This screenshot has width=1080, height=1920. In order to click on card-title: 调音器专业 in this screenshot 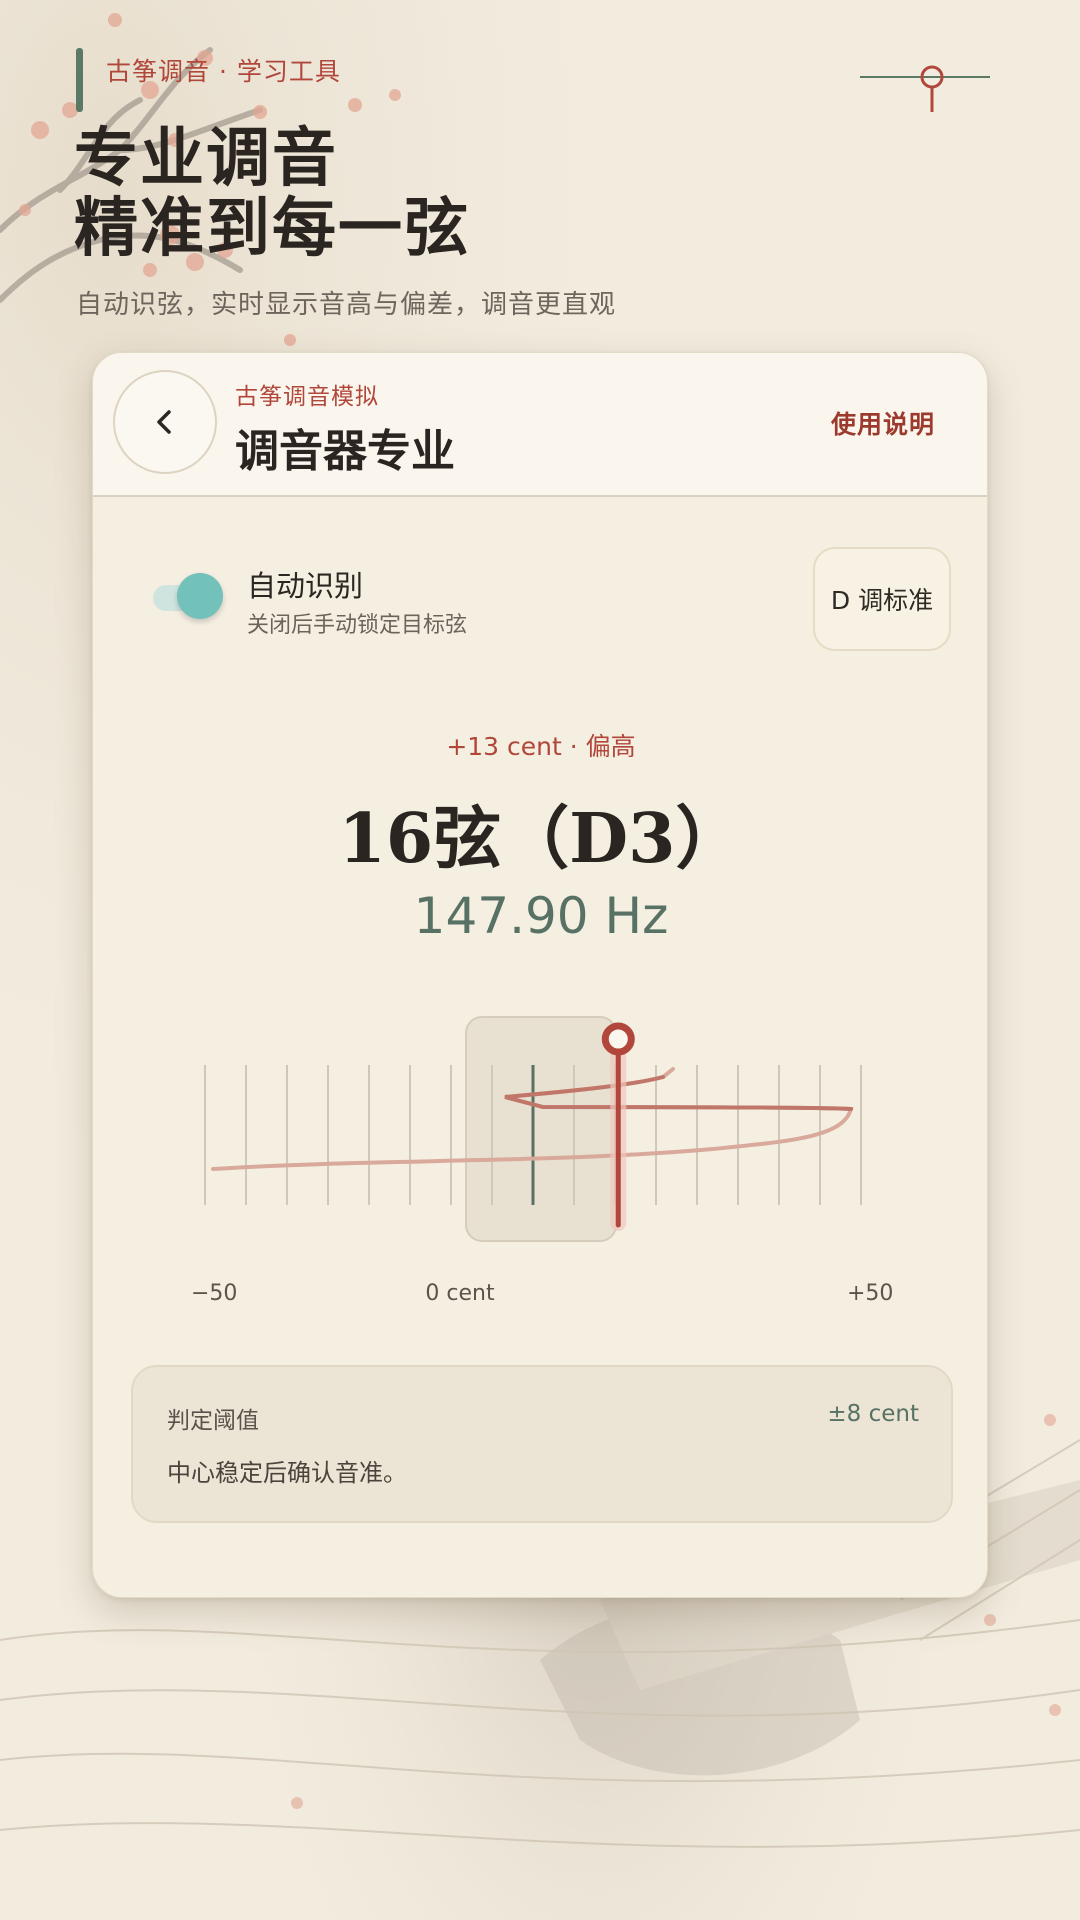, I will do `click(345, 451)`.